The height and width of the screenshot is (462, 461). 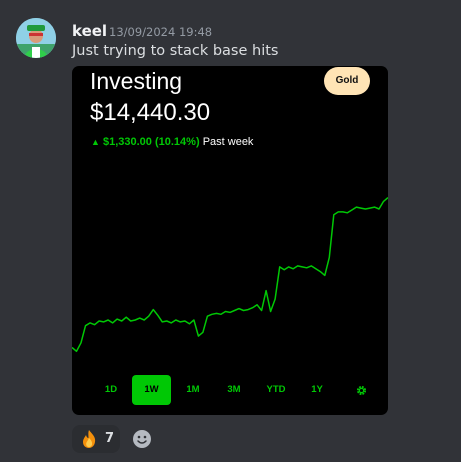 What do you see at coordinates (276, 390) in the screenshot?
I see `range-ytd: YTD` at bounding box center [276, 390].